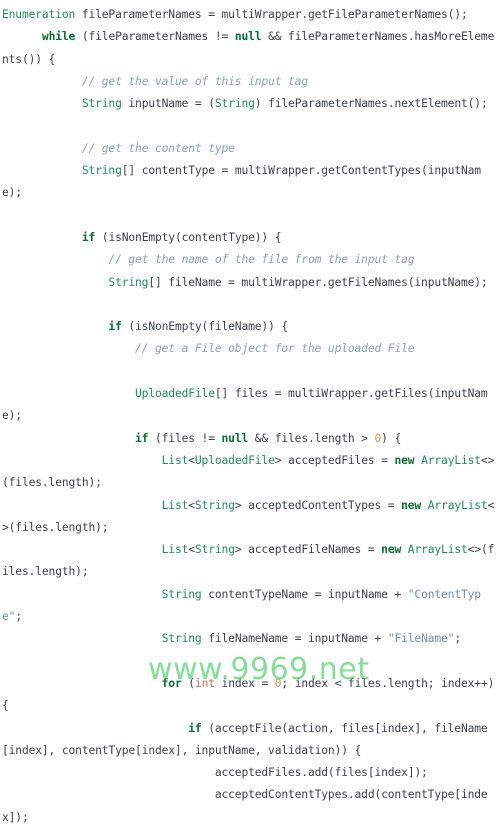 The height and width of the screenshot is (829, 500). I want to click on code-token-plain: > acceptedFileNames =, so click(308, 550).